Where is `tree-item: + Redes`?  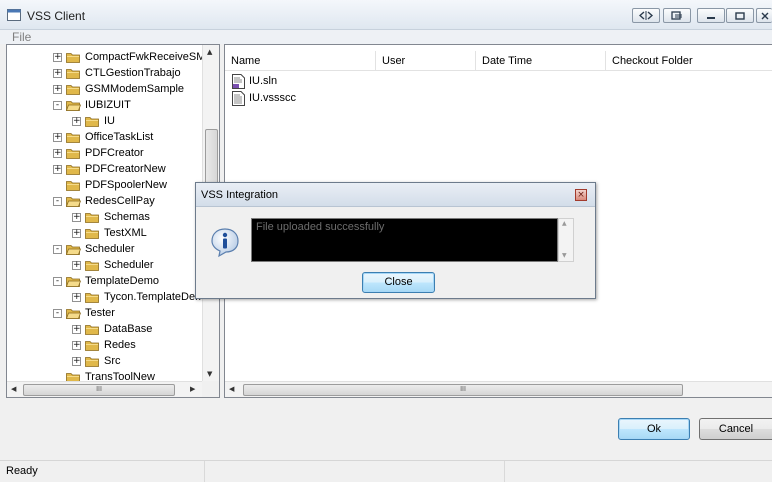 tree-item: + Redes is located at coordinates (104, 345).